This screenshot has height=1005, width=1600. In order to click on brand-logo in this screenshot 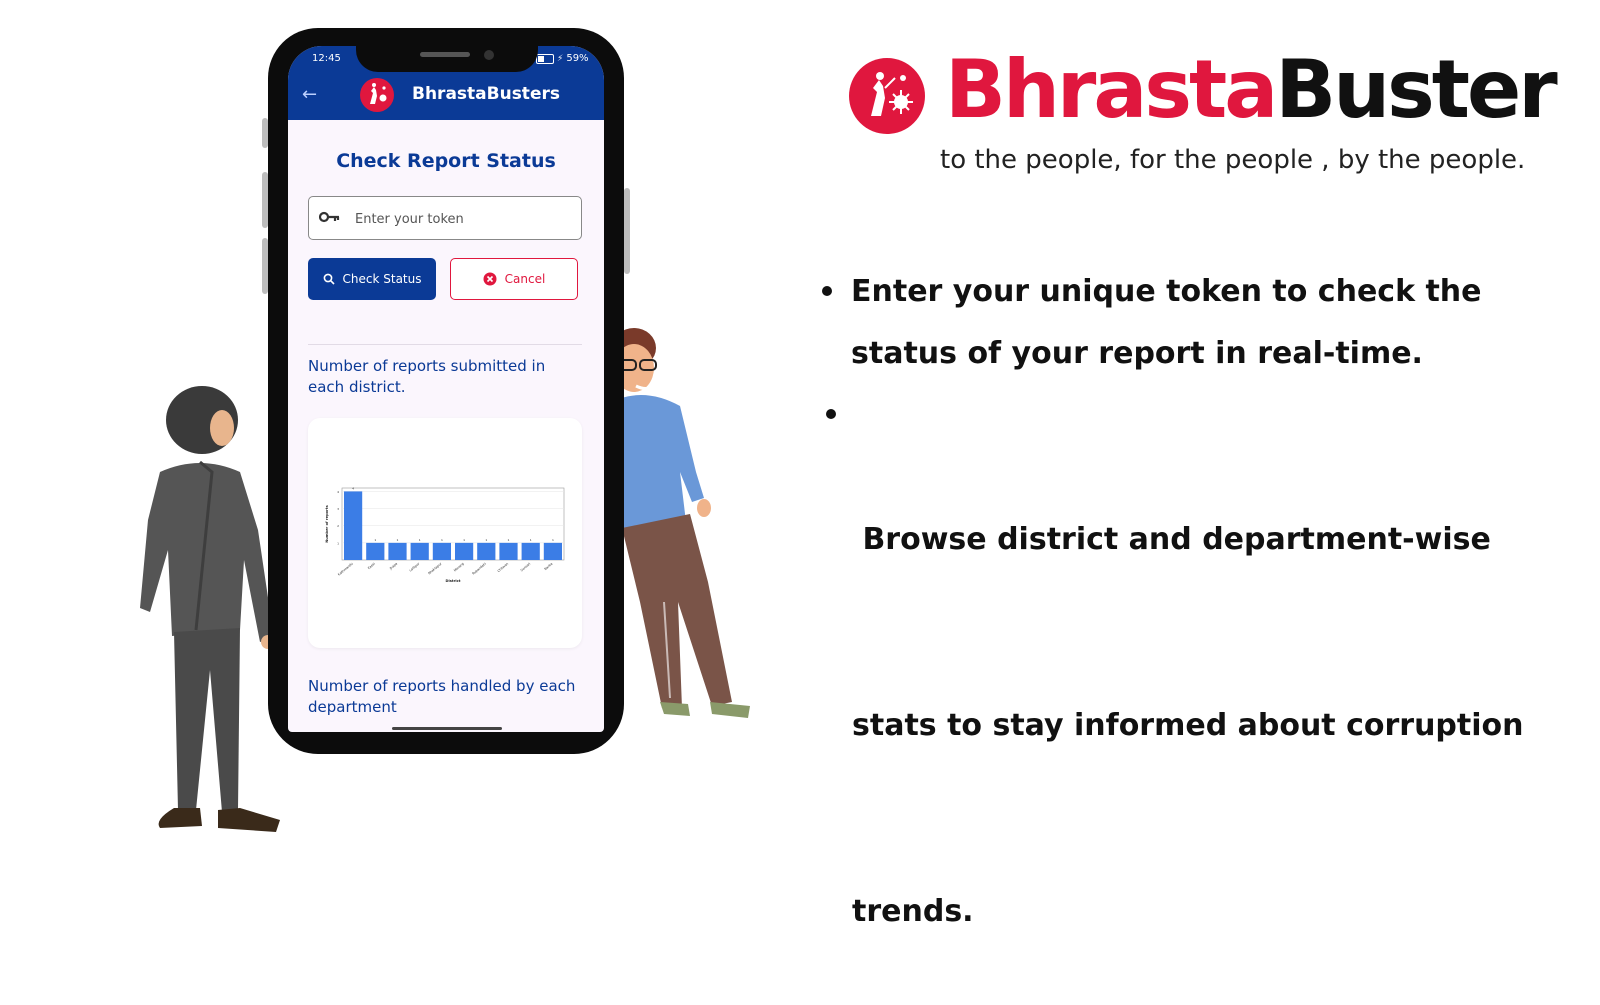, I will do `click(887, 96)`.